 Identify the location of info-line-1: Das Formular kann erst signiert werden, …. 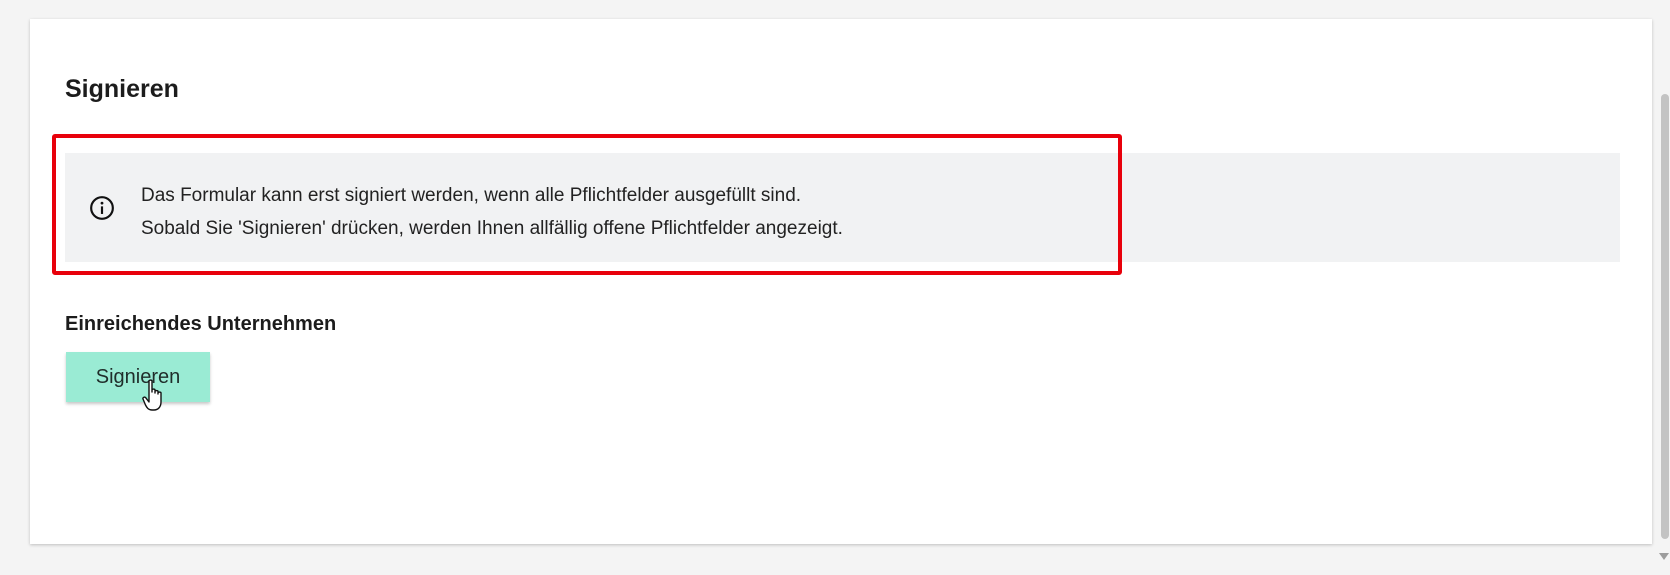
(471, 195).